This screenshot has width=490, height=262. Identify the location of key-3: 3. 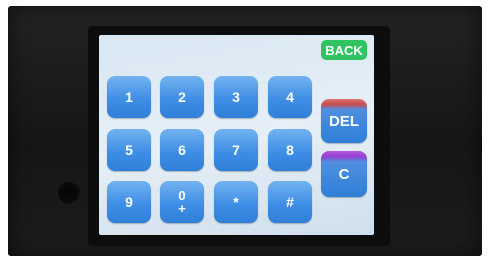
(236, 97).